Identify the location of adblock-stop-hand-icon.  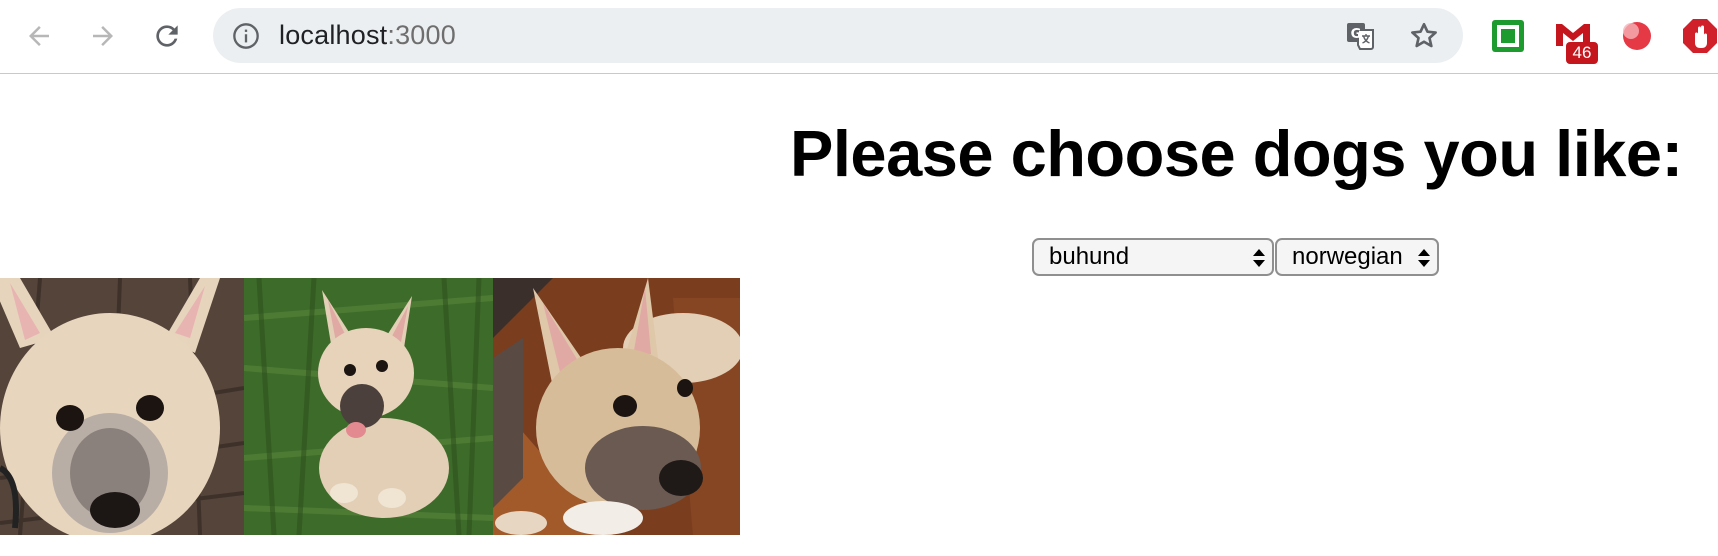
(1699, 36).